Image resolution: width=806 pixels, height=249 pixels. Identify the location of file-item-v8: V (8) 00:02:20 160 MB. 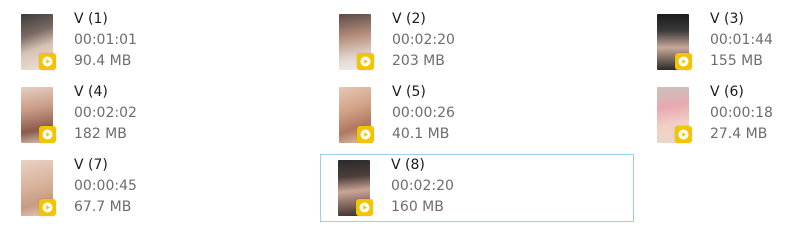
(477, 188).